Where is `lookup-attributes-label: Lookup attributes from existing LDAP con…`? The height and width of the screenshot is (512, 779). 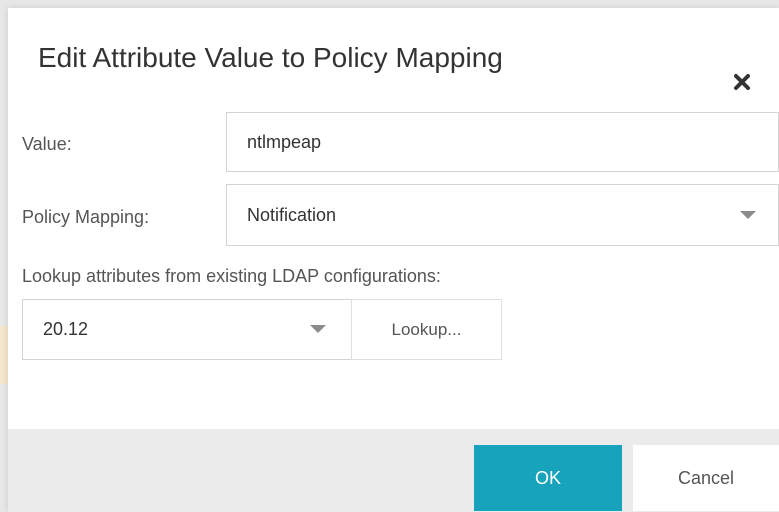 lookup-attributes-label: Lookup attributes from existing LDAP con… is located at coordinates (231, 276).